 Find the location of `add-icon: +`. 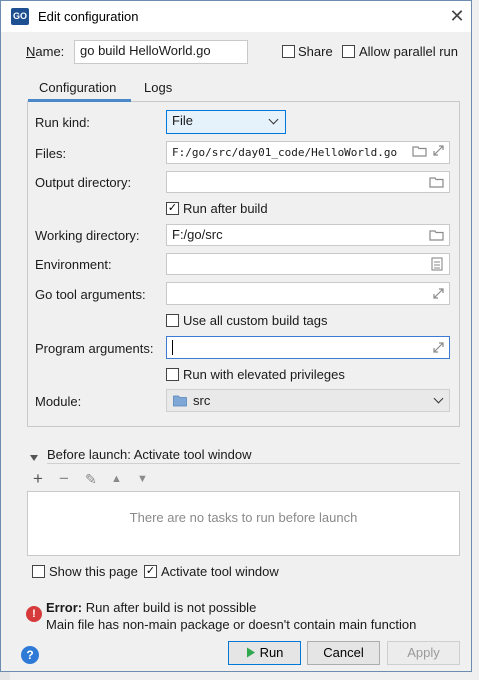

add-icon: + is located at coordinates (38, 479).